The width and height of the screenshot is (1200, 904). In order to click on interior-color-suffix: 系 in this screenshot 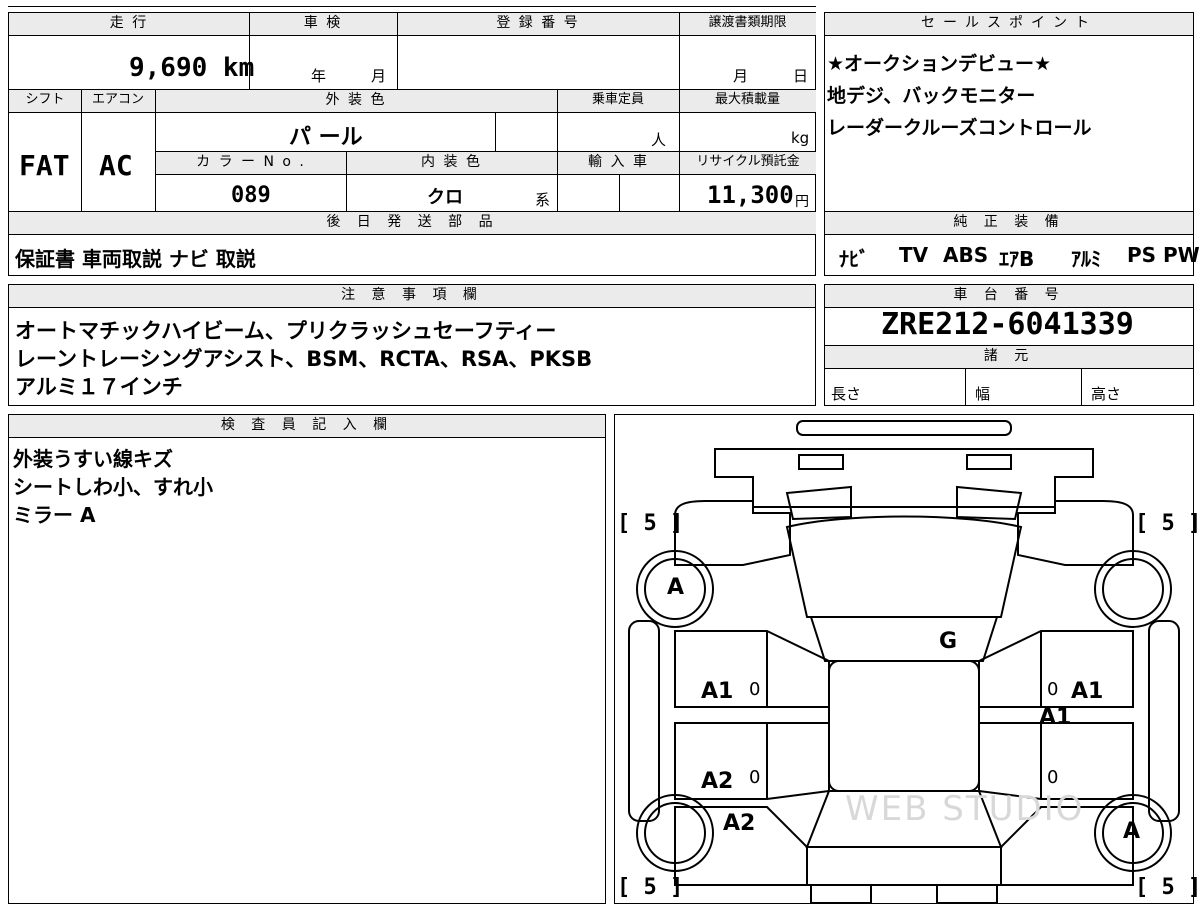, I will do `click(543, 200)`.